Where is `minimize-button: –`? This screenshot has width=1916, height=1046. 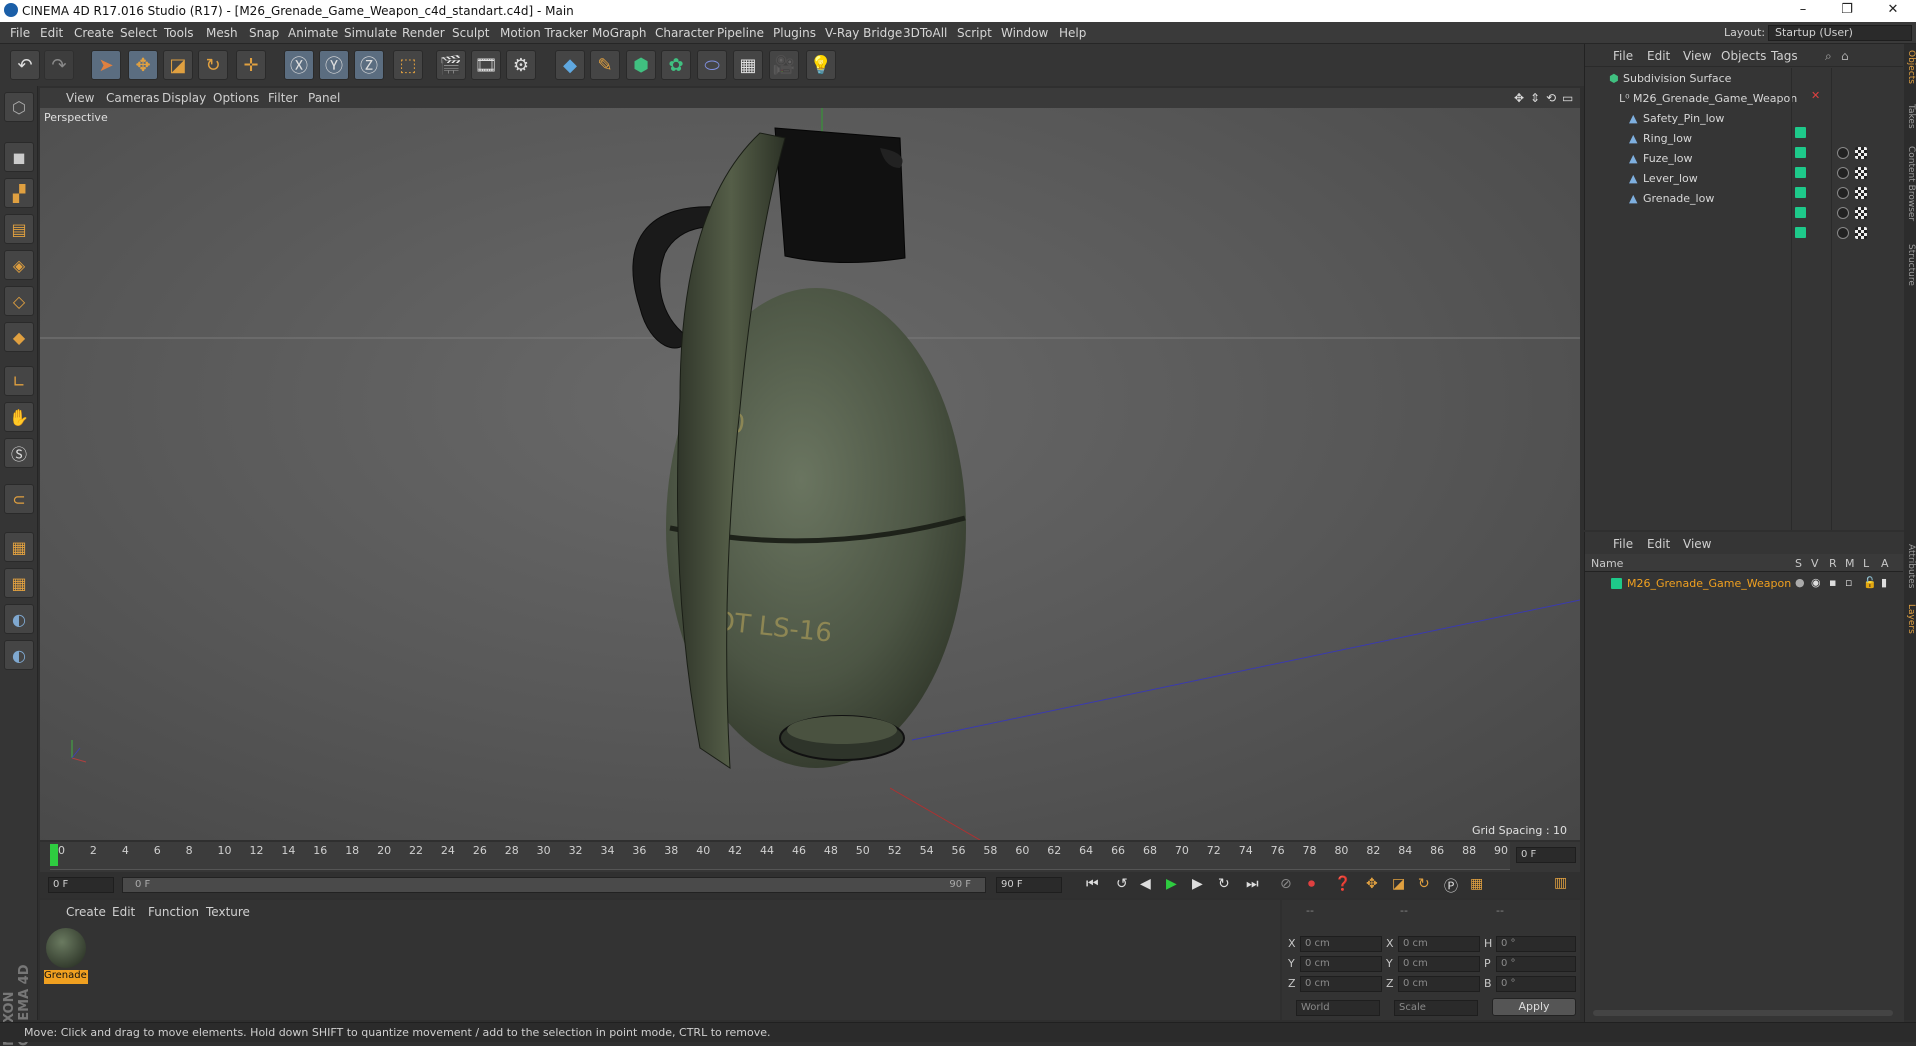 minimize-button: – is located at coordinates (1803, 11).